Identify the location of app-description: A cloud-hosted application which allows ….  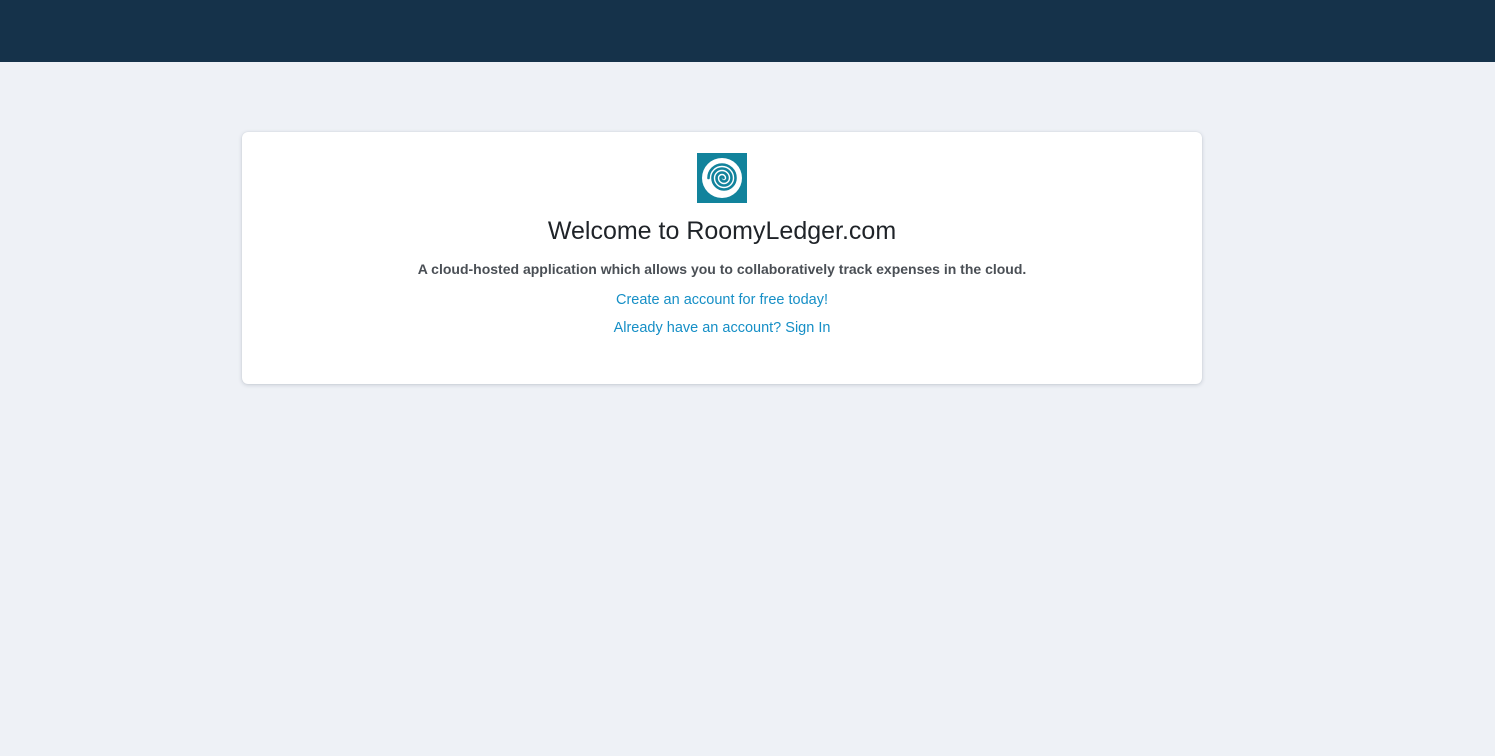
(722, 269).